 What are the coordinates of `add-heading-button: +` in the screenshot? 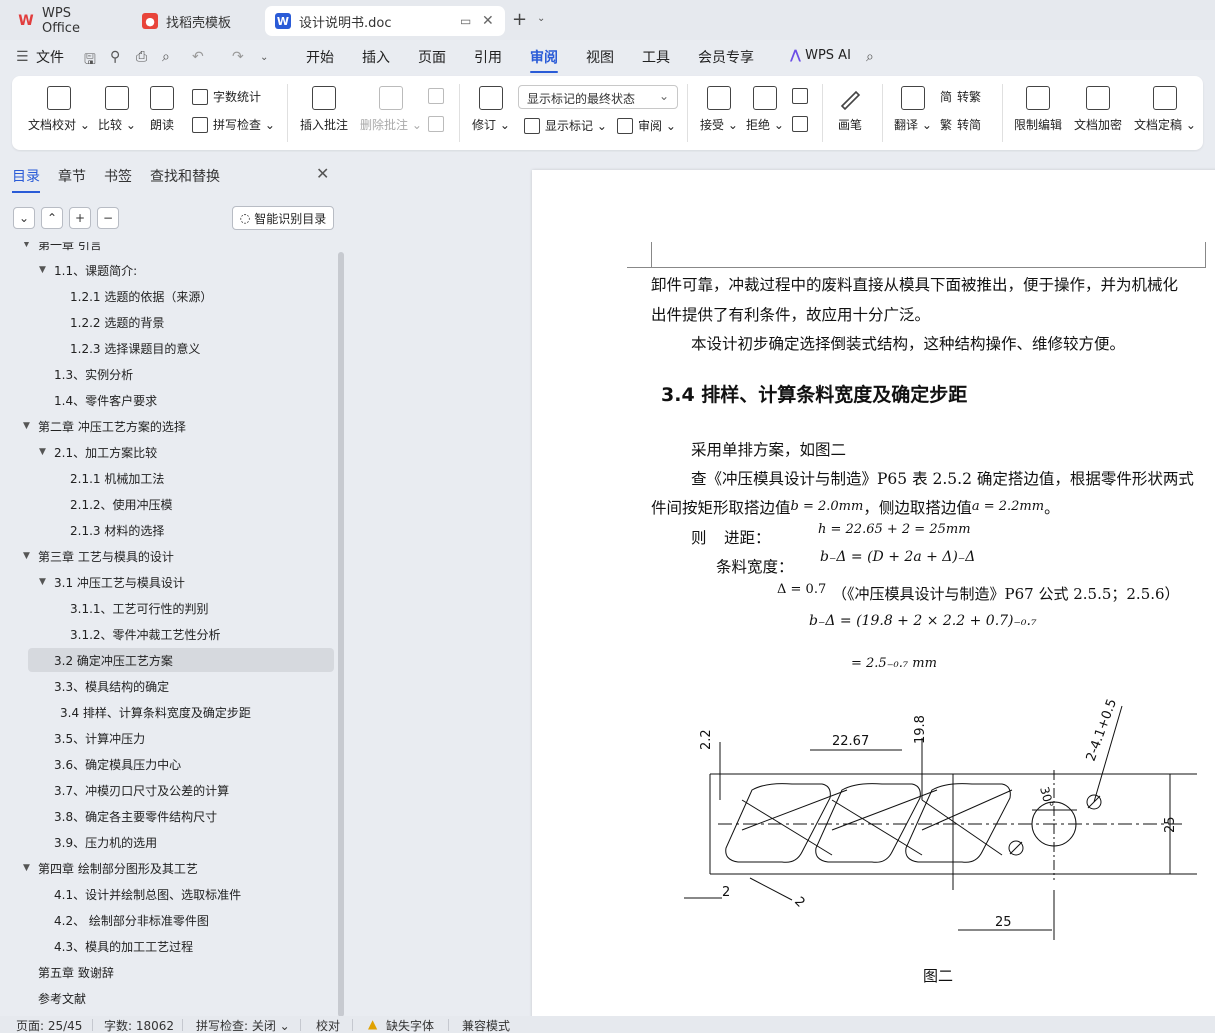 It's located at (80, 218).